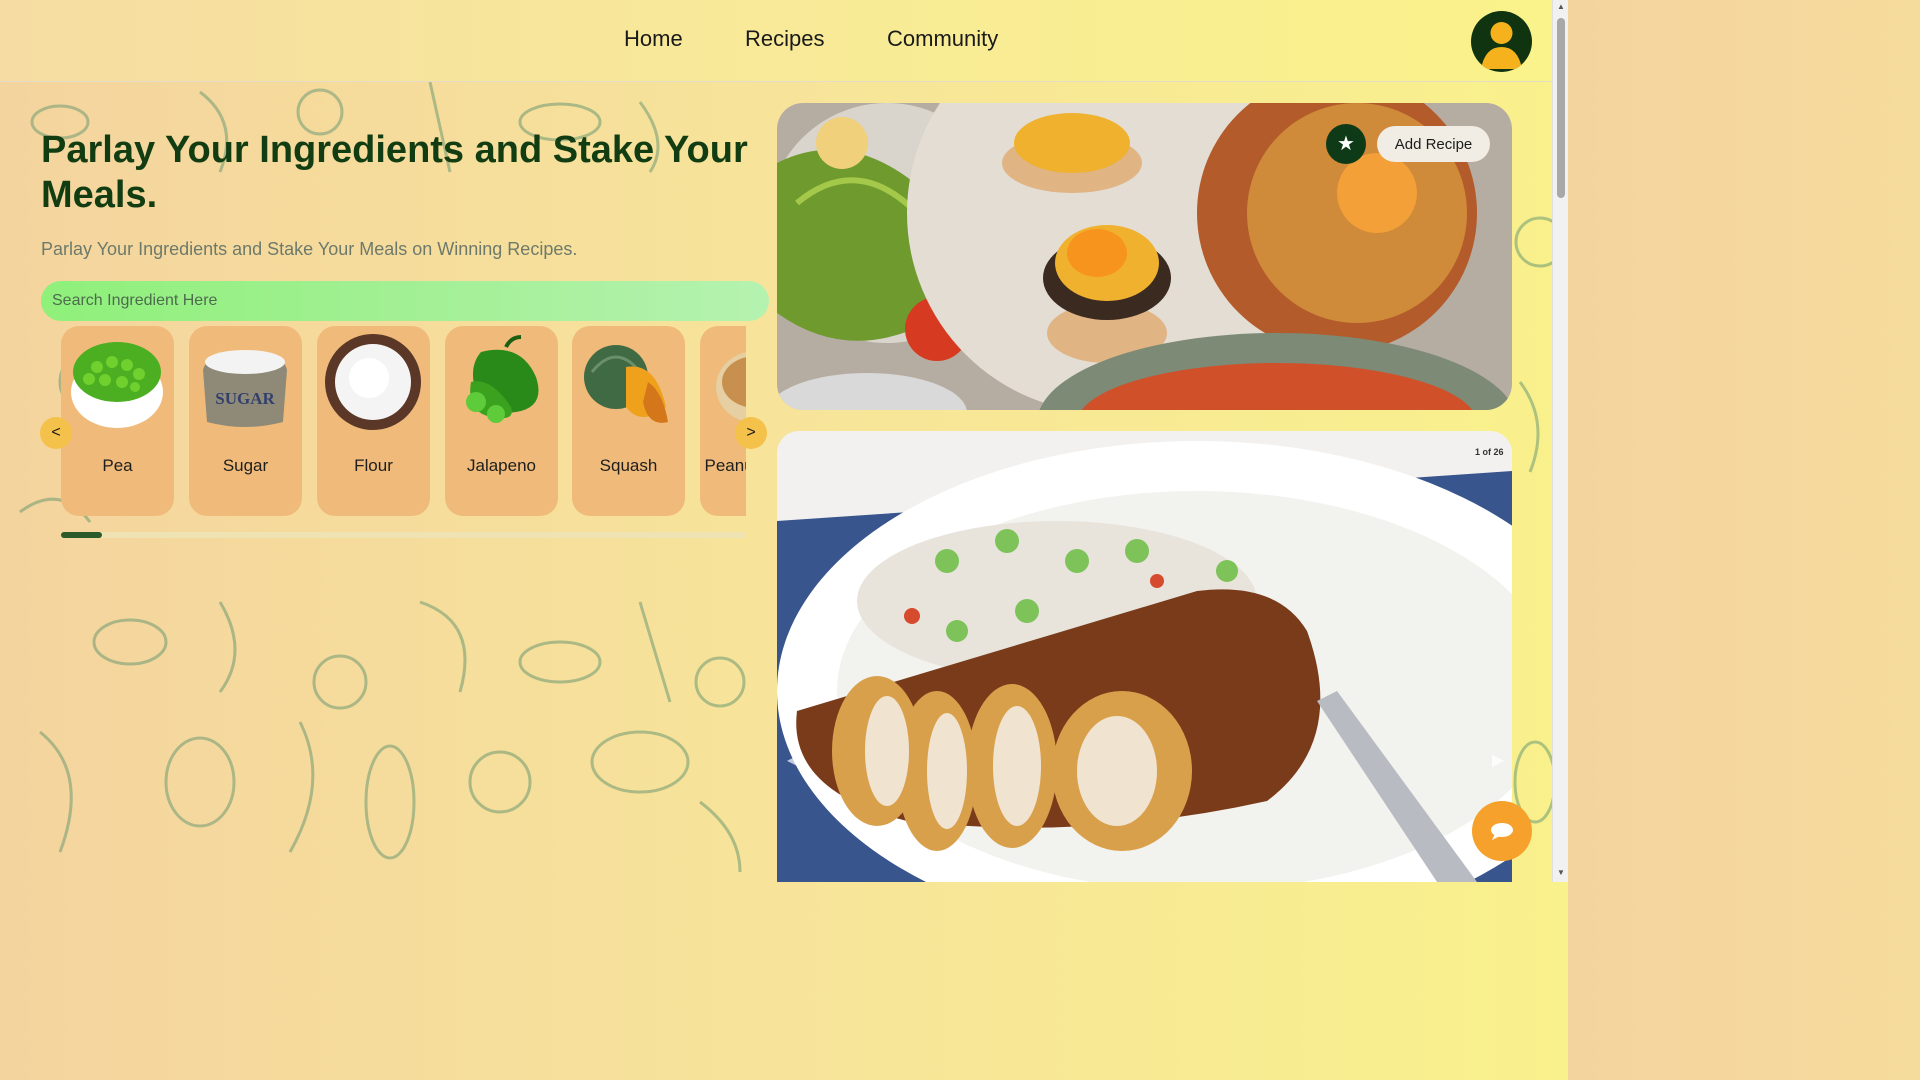  Describe the element at coordinates (626, 384) in the screenshot. I see `squash-icon` at that location.